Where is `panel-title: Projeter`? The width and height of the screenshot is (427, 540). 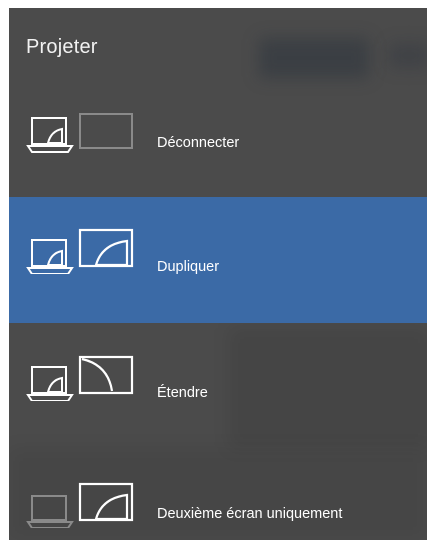
panel-title: Projeter is located at coordinates (62, 47).